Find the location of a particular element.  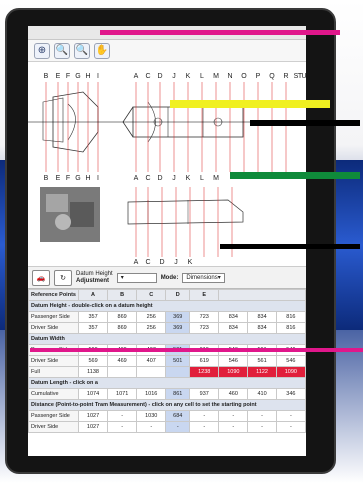

measurement-cell: 569 is located at coordinates (93, 361).